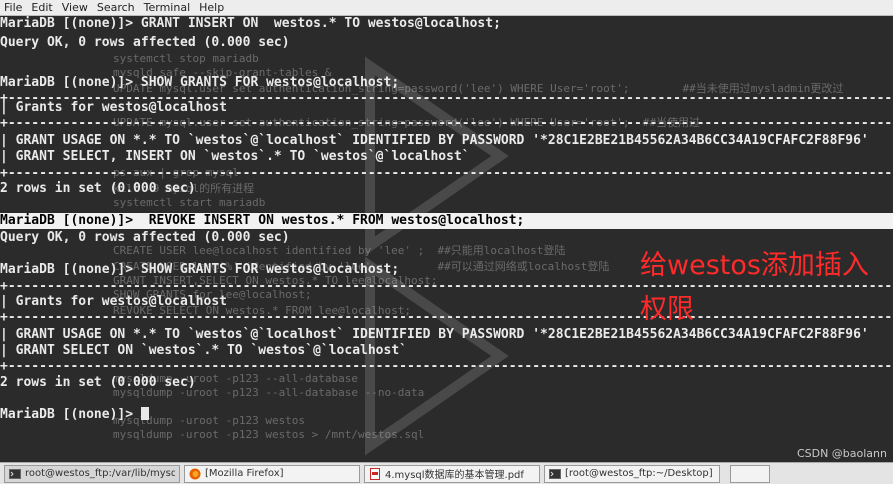  What do you see at coordinates (754, 287) in the screenshot?
I see `annotation-note: 给westos添加插入权限` at bounding box center [754, 287].